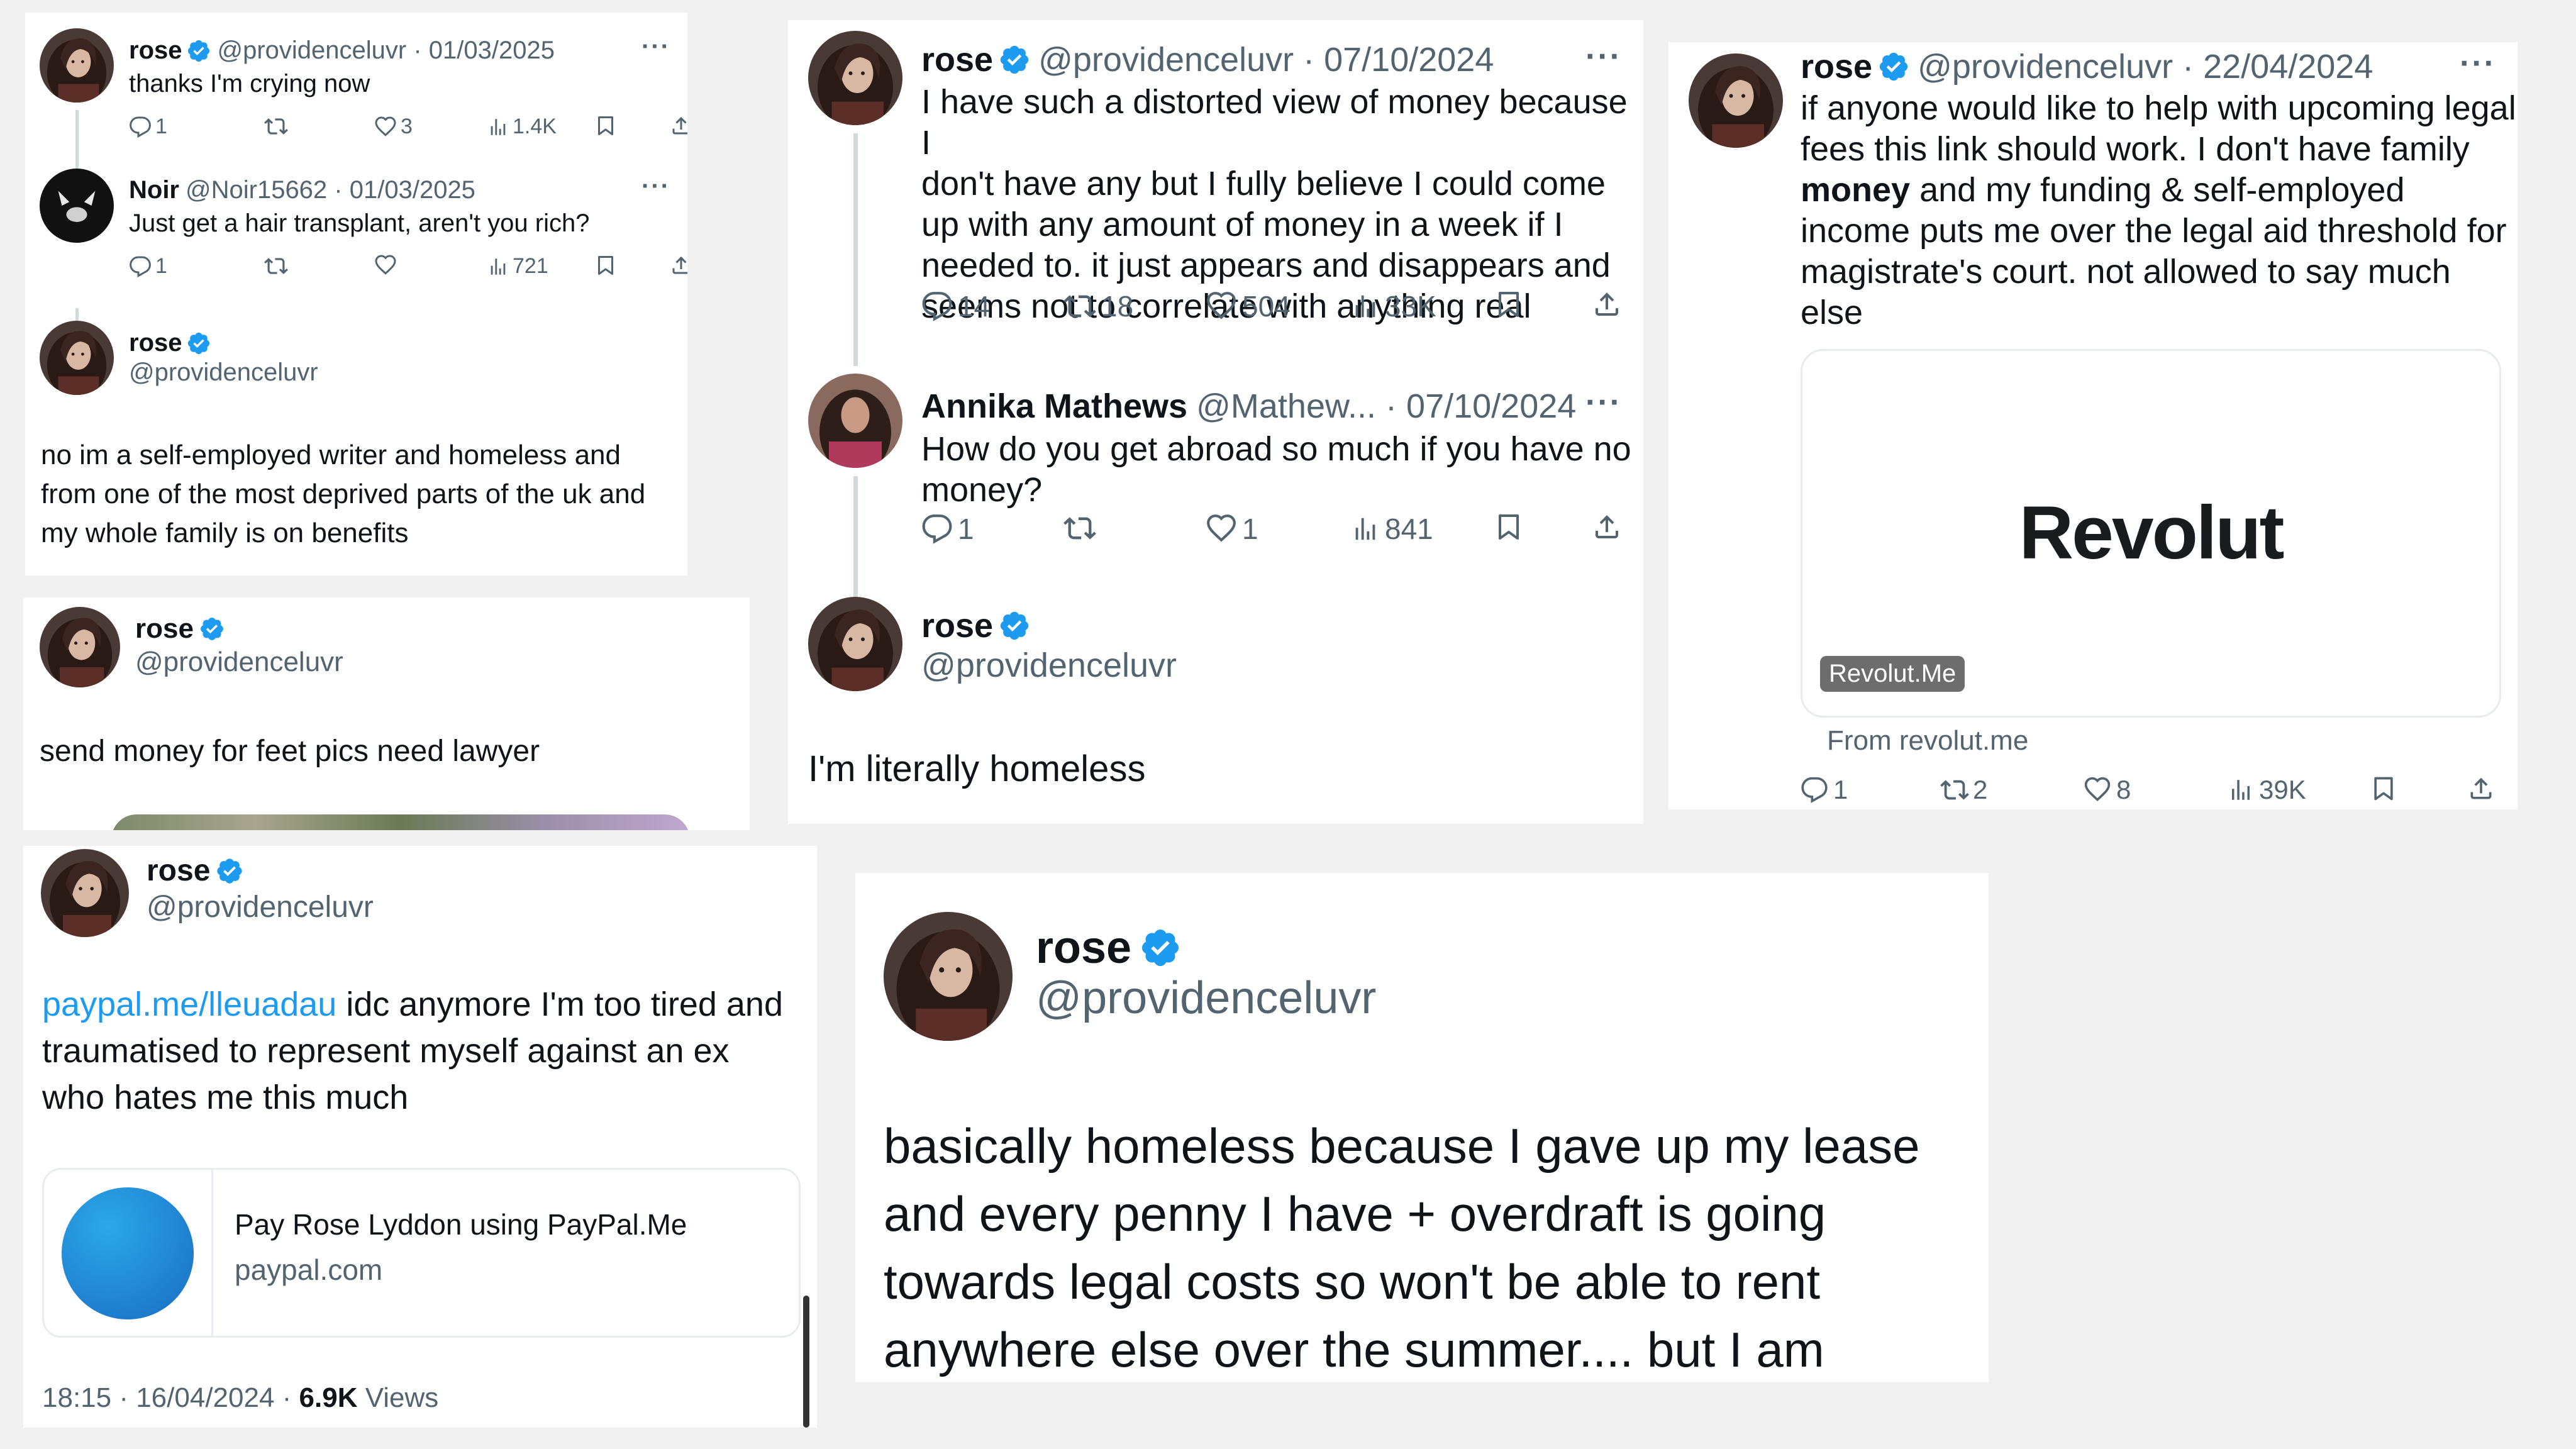 This screenshot has width=2576, height=1449. What do you see at coordinates (1248, 306) in the screenshot?
I see `like-button: 504` at bounding box center [1248, 306].